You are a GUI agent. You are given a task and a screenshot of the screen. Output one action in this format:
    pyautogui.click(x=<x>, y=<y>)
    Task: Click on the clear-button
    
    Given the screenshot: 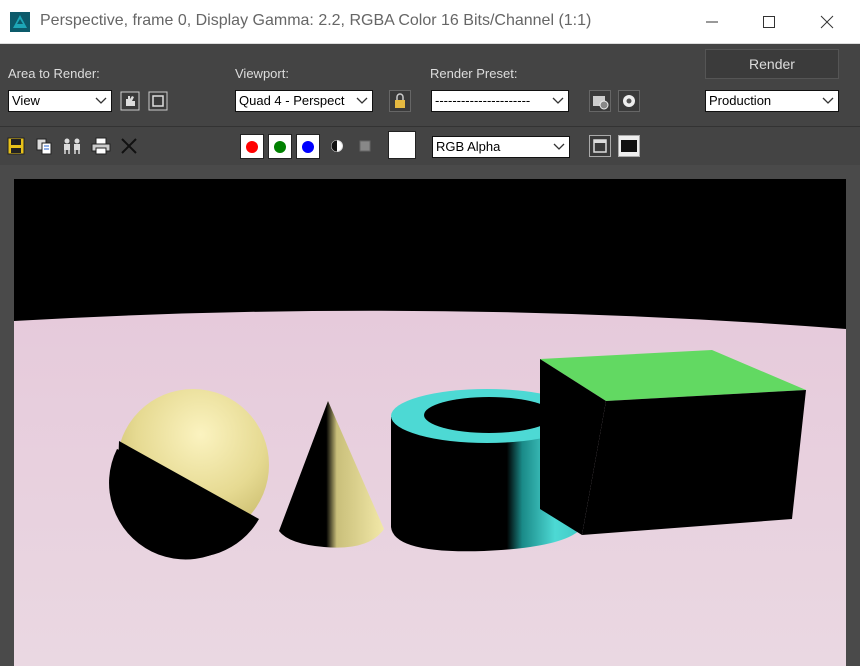 What is the action you would take?
    pyautogui.click(x=129, y=146)
    